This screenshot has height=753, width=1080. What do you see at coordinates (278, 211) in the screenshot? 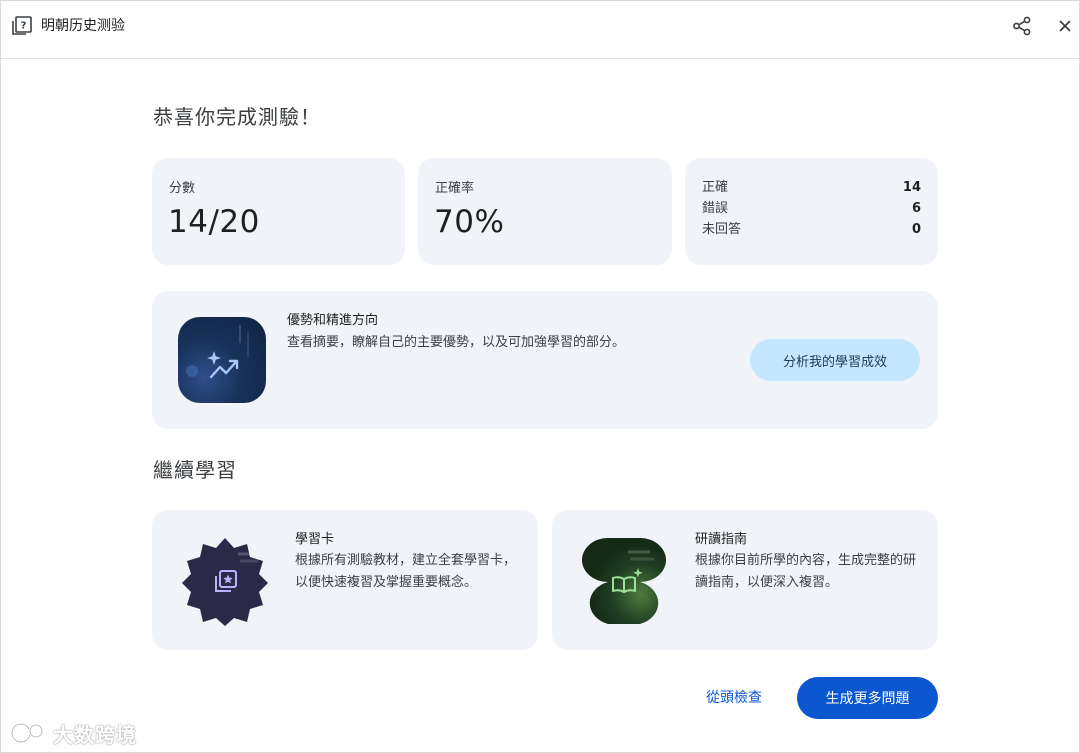
I see `score-card: 分數 14/20` at bounding box center [278, 211].